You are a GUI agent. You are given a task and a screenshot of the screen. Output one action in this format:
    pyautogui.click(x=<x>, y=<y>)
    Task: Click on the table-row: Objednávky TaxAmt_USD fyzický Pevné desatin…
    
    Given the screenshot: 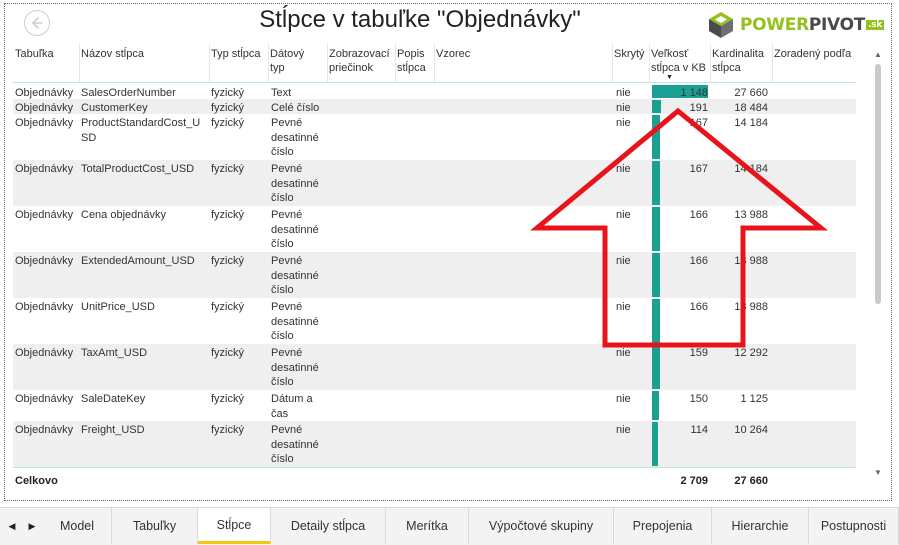 What is the action you would take?
    pyautogui.click(x=434, y=367)
    